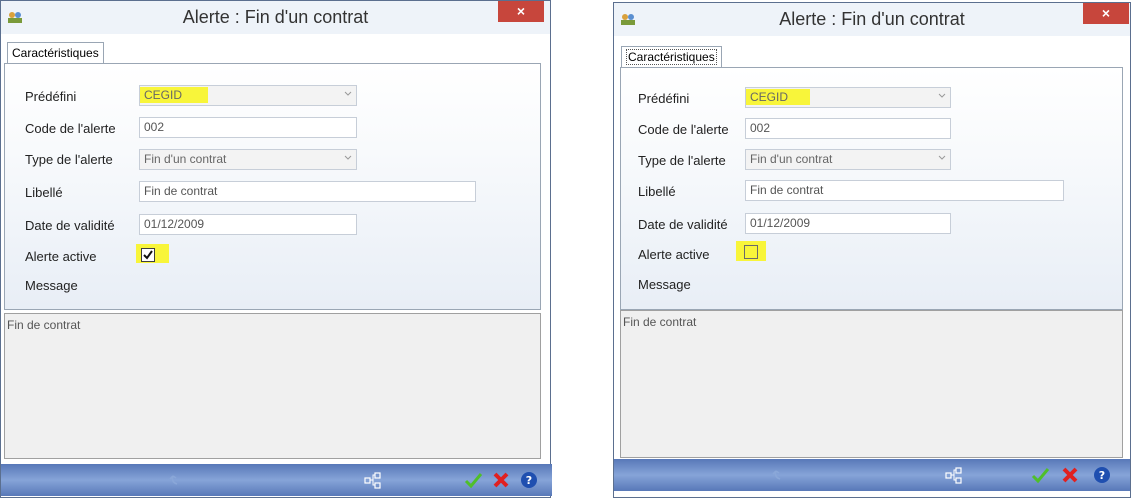  I want to click on checkmark-icon, so click(148, 255).